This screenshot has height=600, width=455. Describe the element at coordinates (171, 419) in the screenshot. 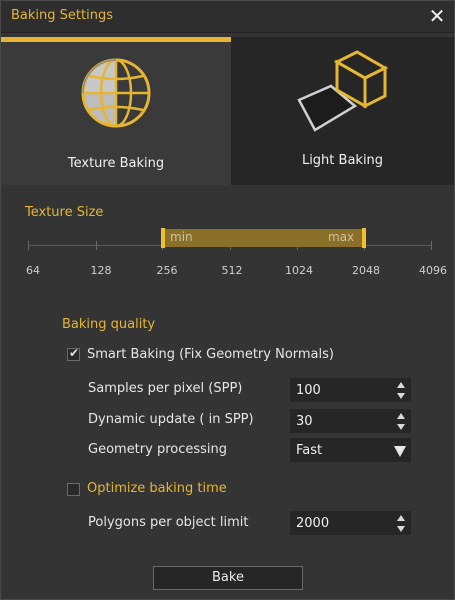

I see `dynamic-update-label: Dynamic update ( in SPP)` at that location.